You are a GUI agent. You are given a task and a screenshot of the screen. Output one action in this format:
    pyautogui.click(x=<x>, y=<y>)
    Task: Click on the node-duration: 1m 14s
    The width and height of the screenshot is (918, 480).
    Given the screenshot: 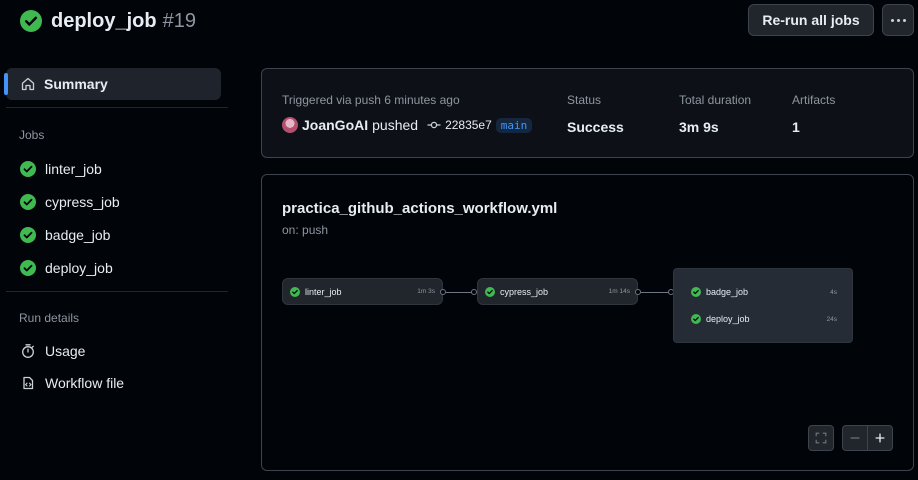 What is the action you would take?
    pyautogui.click(x=619, y=291)
    